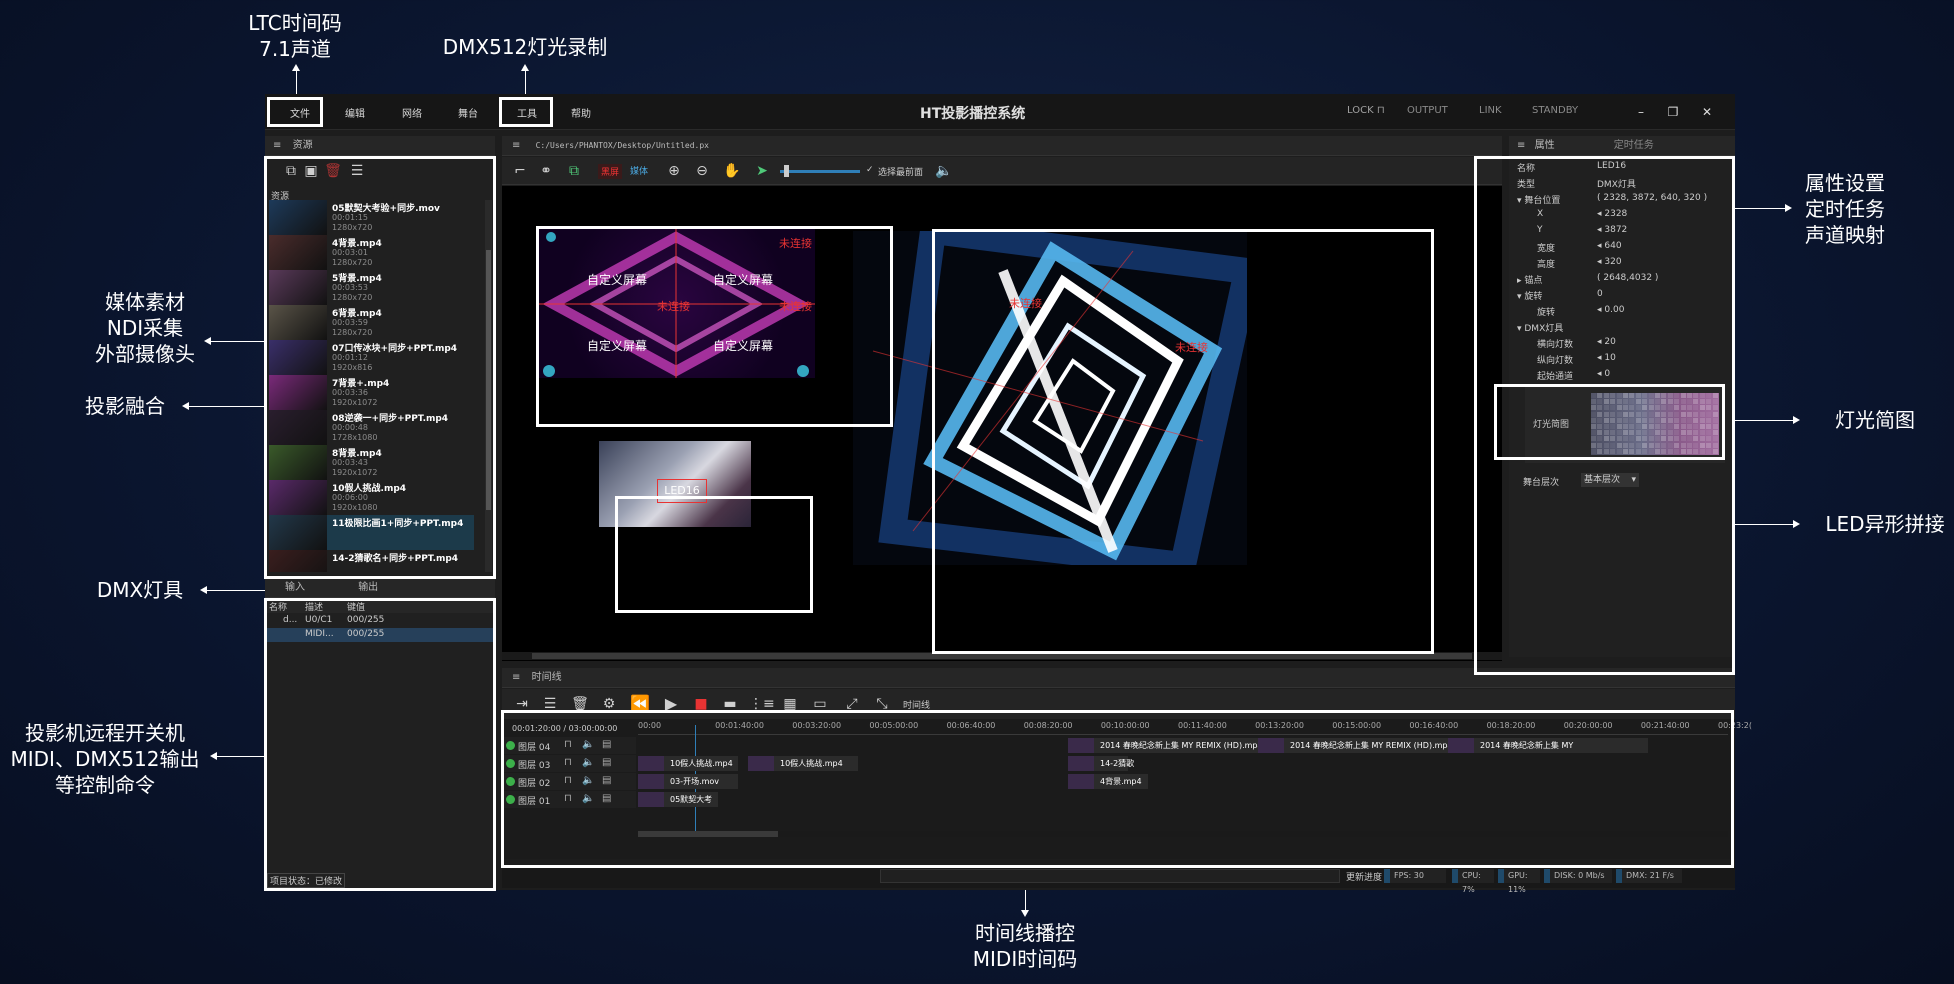 The image size is (1954, 984). Describe the element at coordinates (882, 704) in the screenshot. I see `shrink-icon: ⤡` at that location.